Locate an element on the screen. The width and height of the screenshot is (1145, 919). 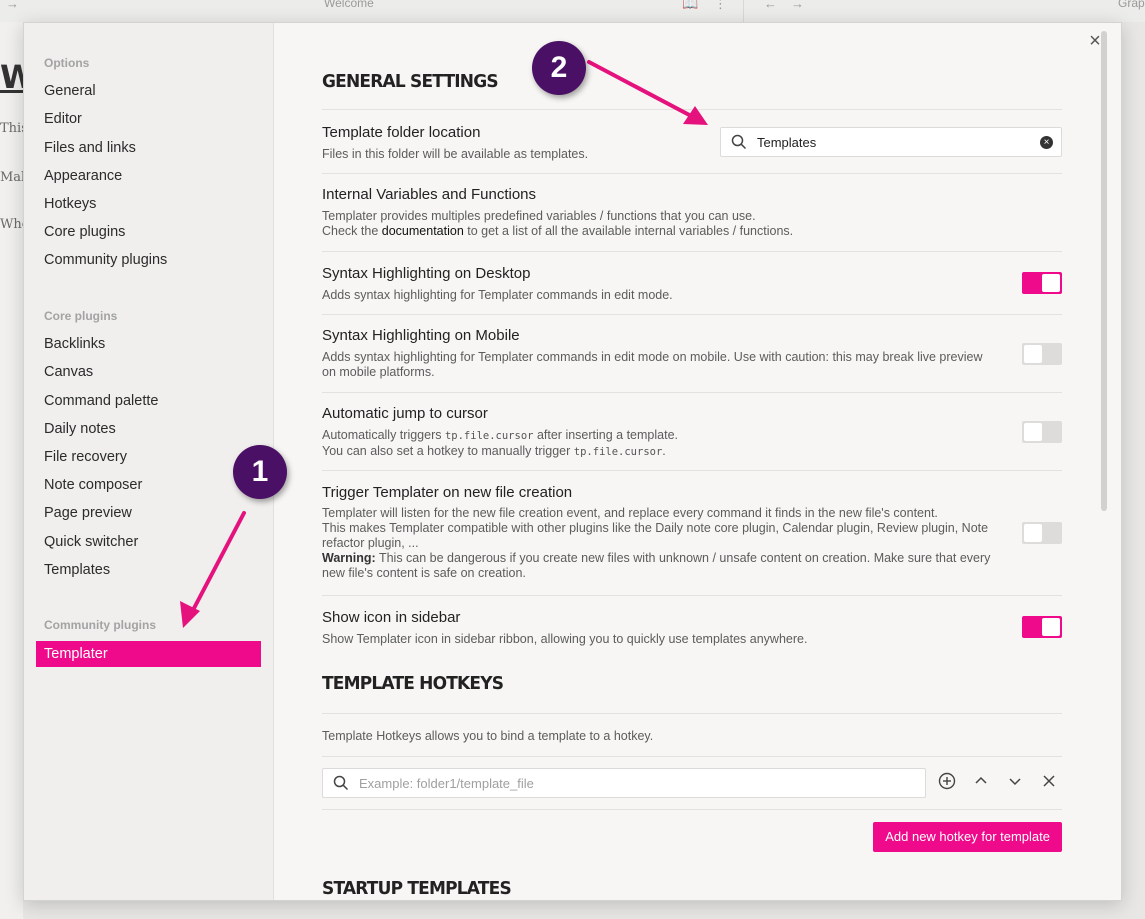
description-text: Check the is located at coordinates (352, 231).